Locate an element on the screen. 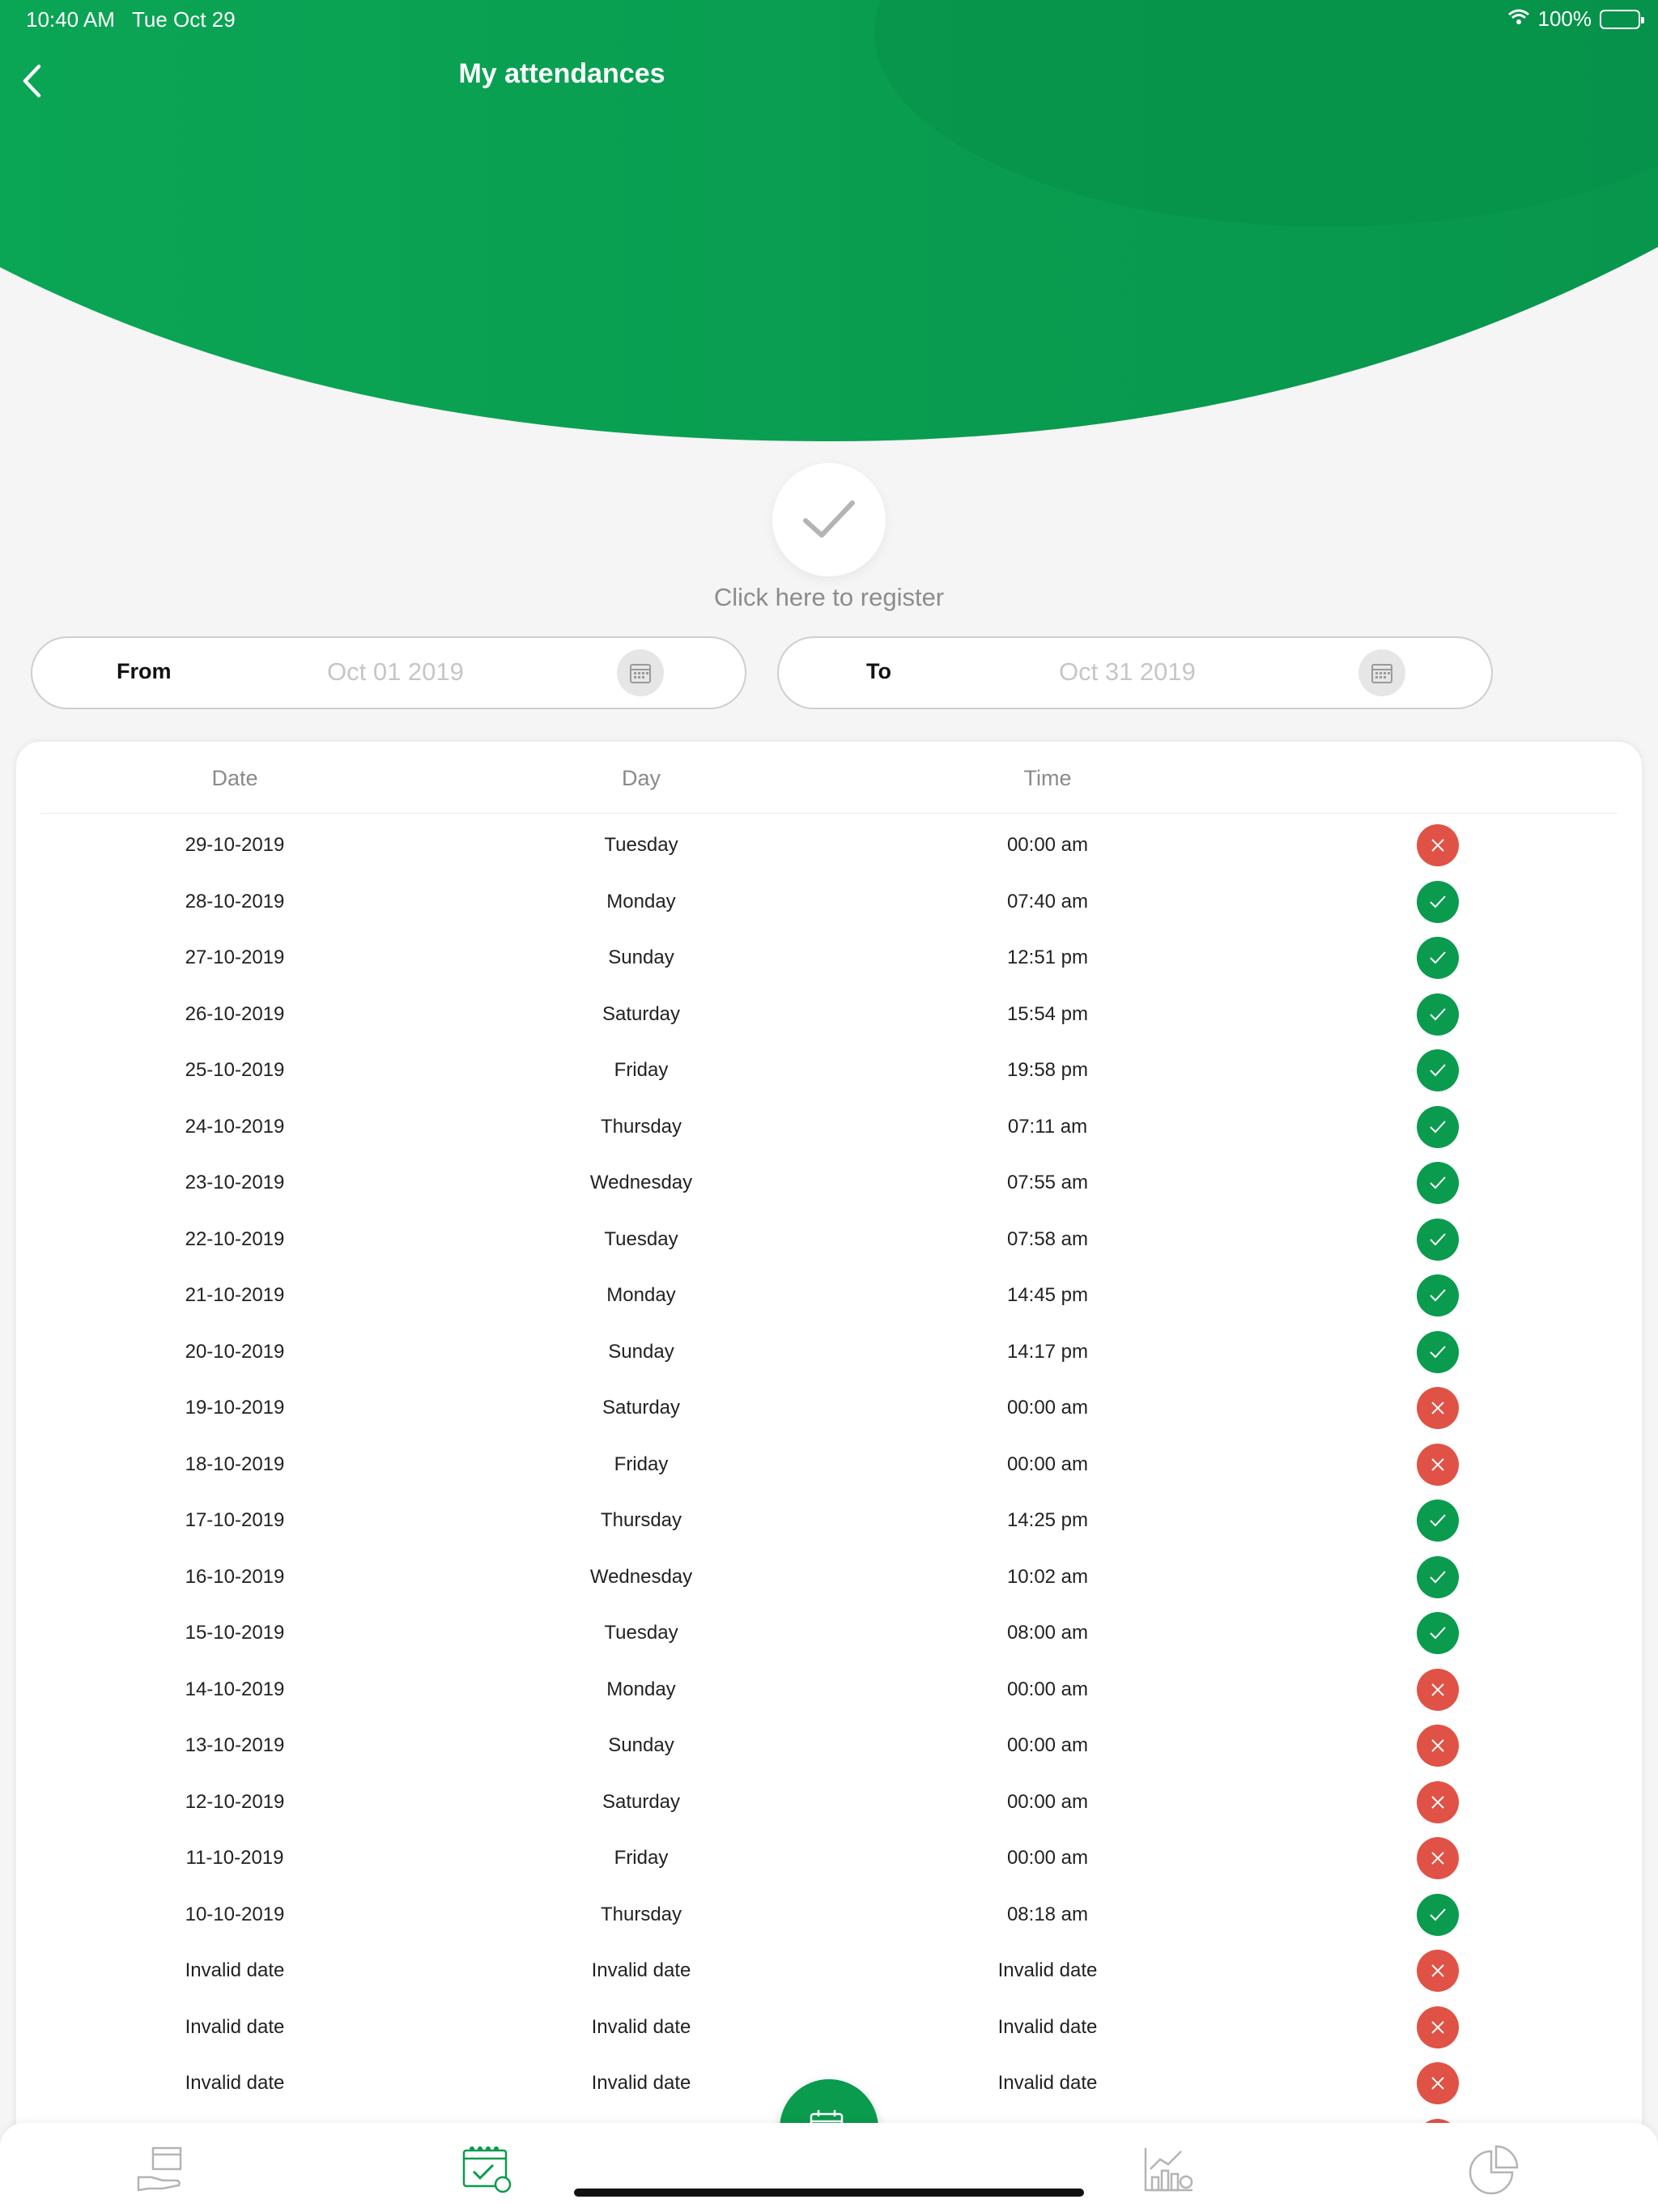 This screenshot has width=1658, height=2212. header-divider is located at coordinates (829, 814).